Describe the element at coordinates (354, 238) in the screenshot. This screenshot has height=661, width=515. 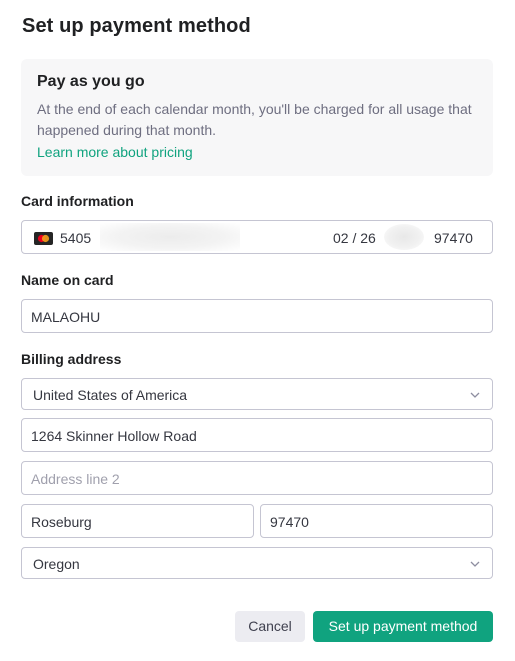
I see `card-expiry-input: 02 / 26` at that location.